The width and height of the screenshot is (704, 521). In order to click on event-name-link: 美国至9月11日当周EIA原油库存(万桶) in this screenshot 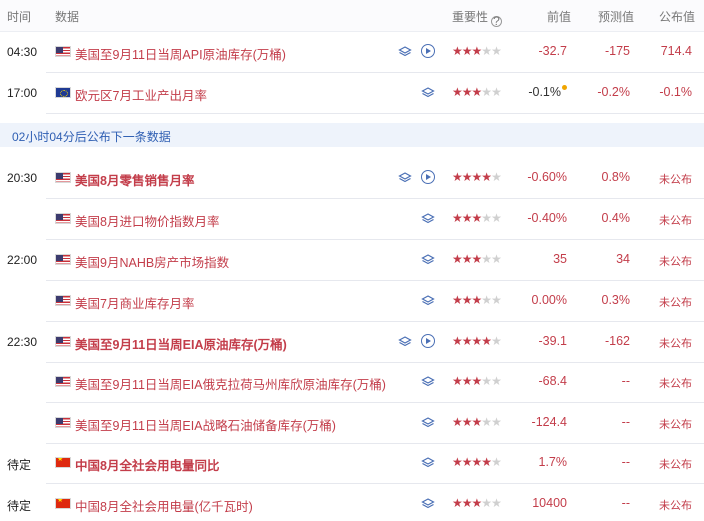, I will do `click(181, 343)`.